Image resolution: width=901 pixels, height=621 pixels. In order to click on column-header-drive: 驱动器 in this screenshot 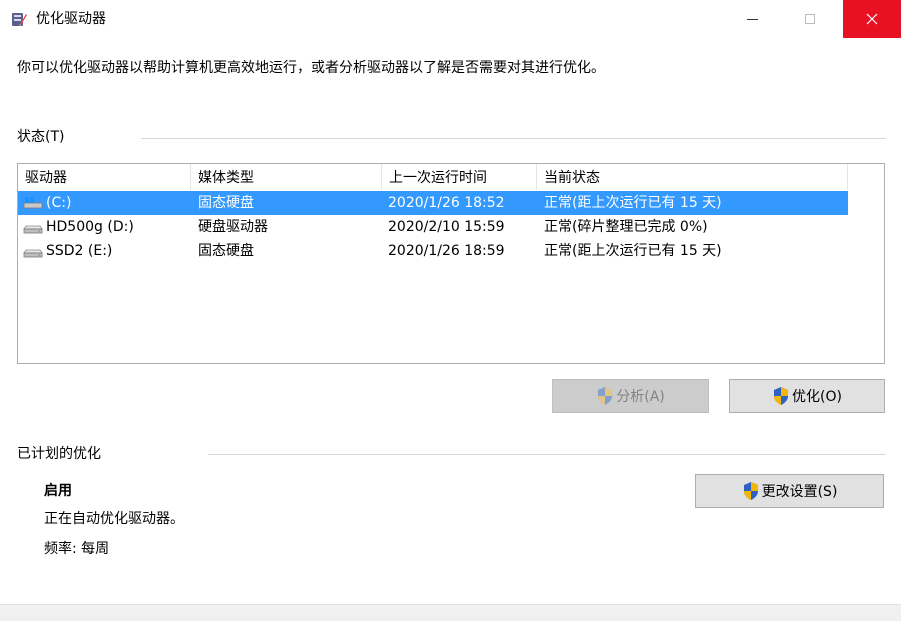, I will do `click(104, 177)`.